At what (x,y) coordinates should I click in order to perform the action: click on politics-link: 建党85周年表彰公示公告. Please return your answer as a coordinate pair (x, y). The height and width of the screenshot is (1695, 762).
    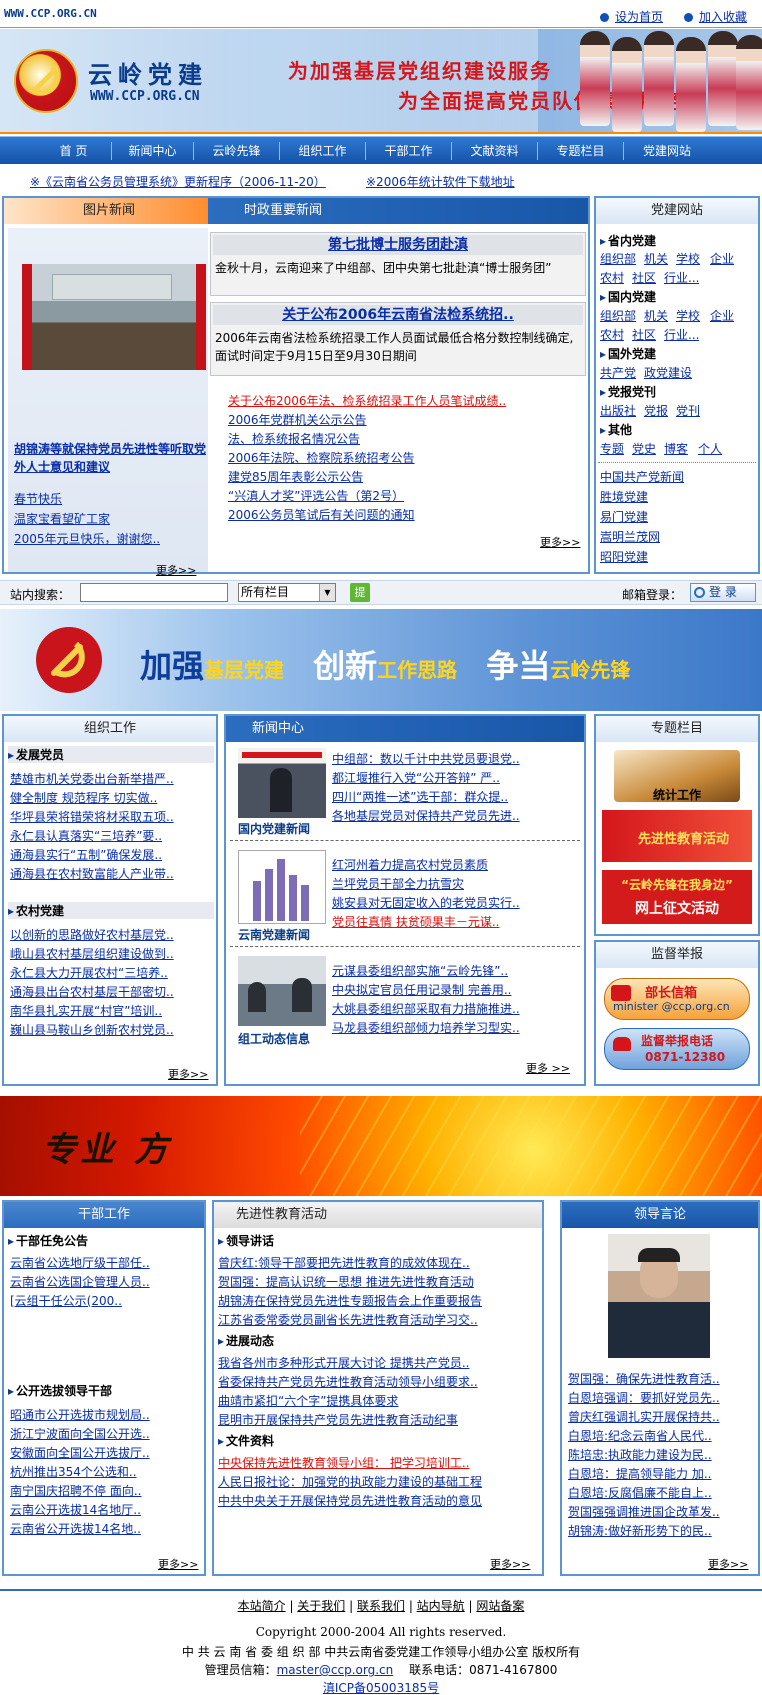
    Looking at the image, I should click on (295, 476).